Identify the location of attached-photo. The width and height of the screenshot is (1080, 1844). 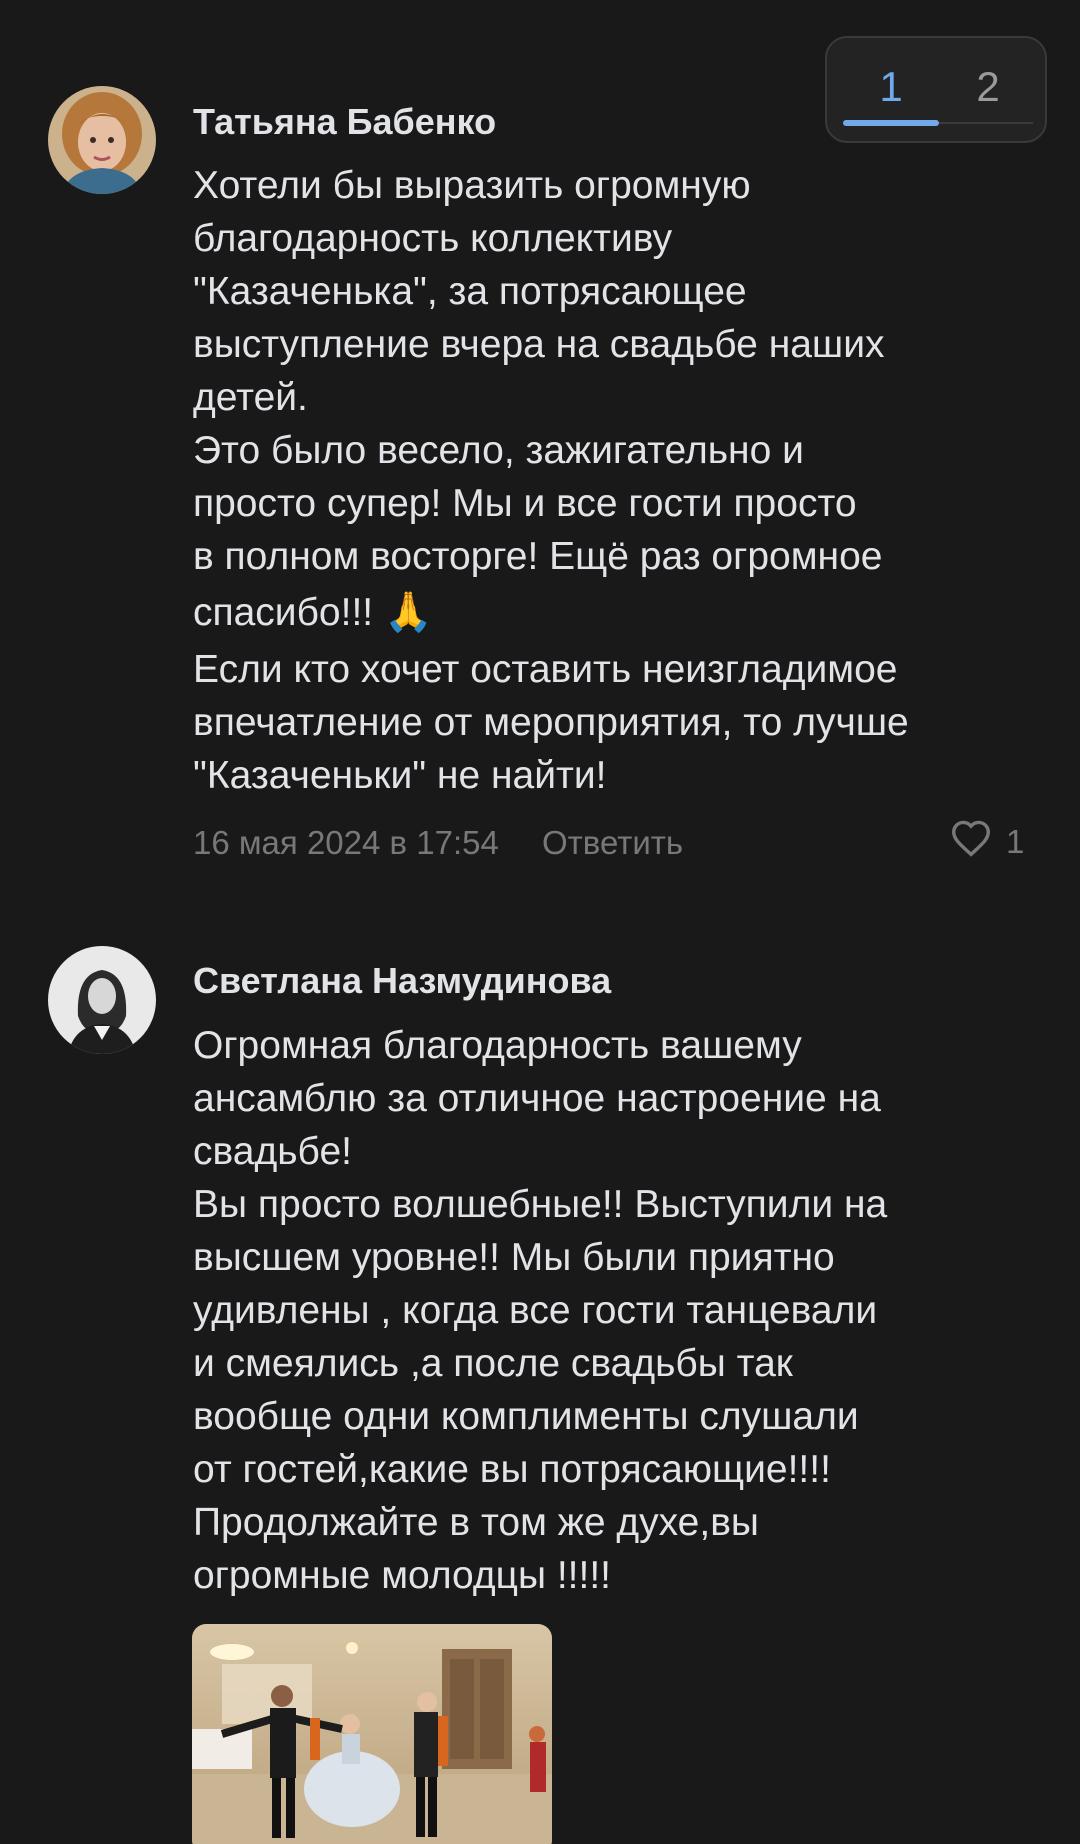
(372, 1734).